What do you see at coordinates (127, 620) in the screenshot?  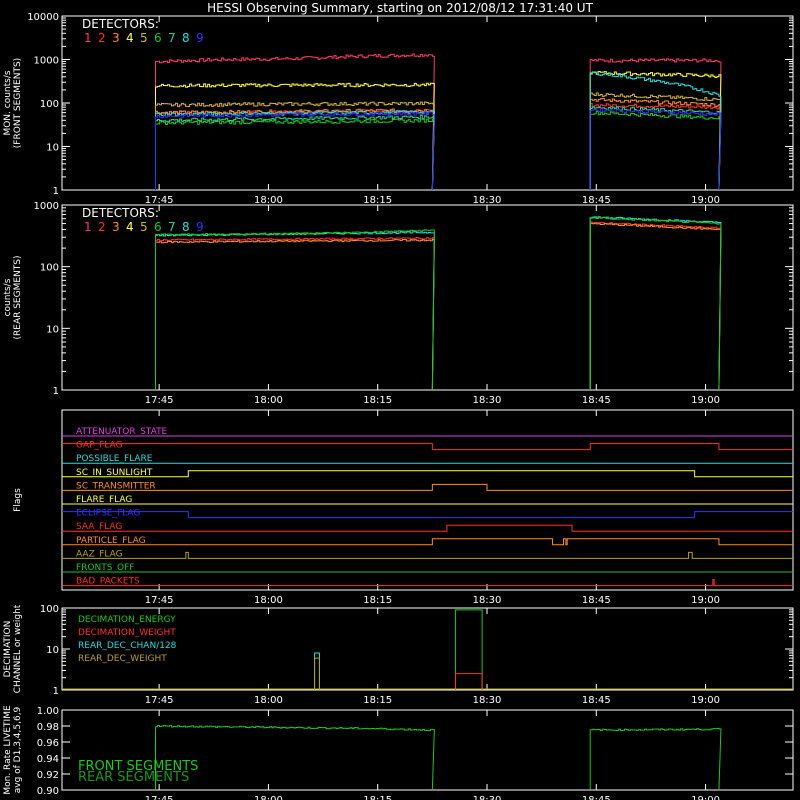 I see `decimation-legend-item: DECIMATION_ENERGY` at bounding box center [127, 620].